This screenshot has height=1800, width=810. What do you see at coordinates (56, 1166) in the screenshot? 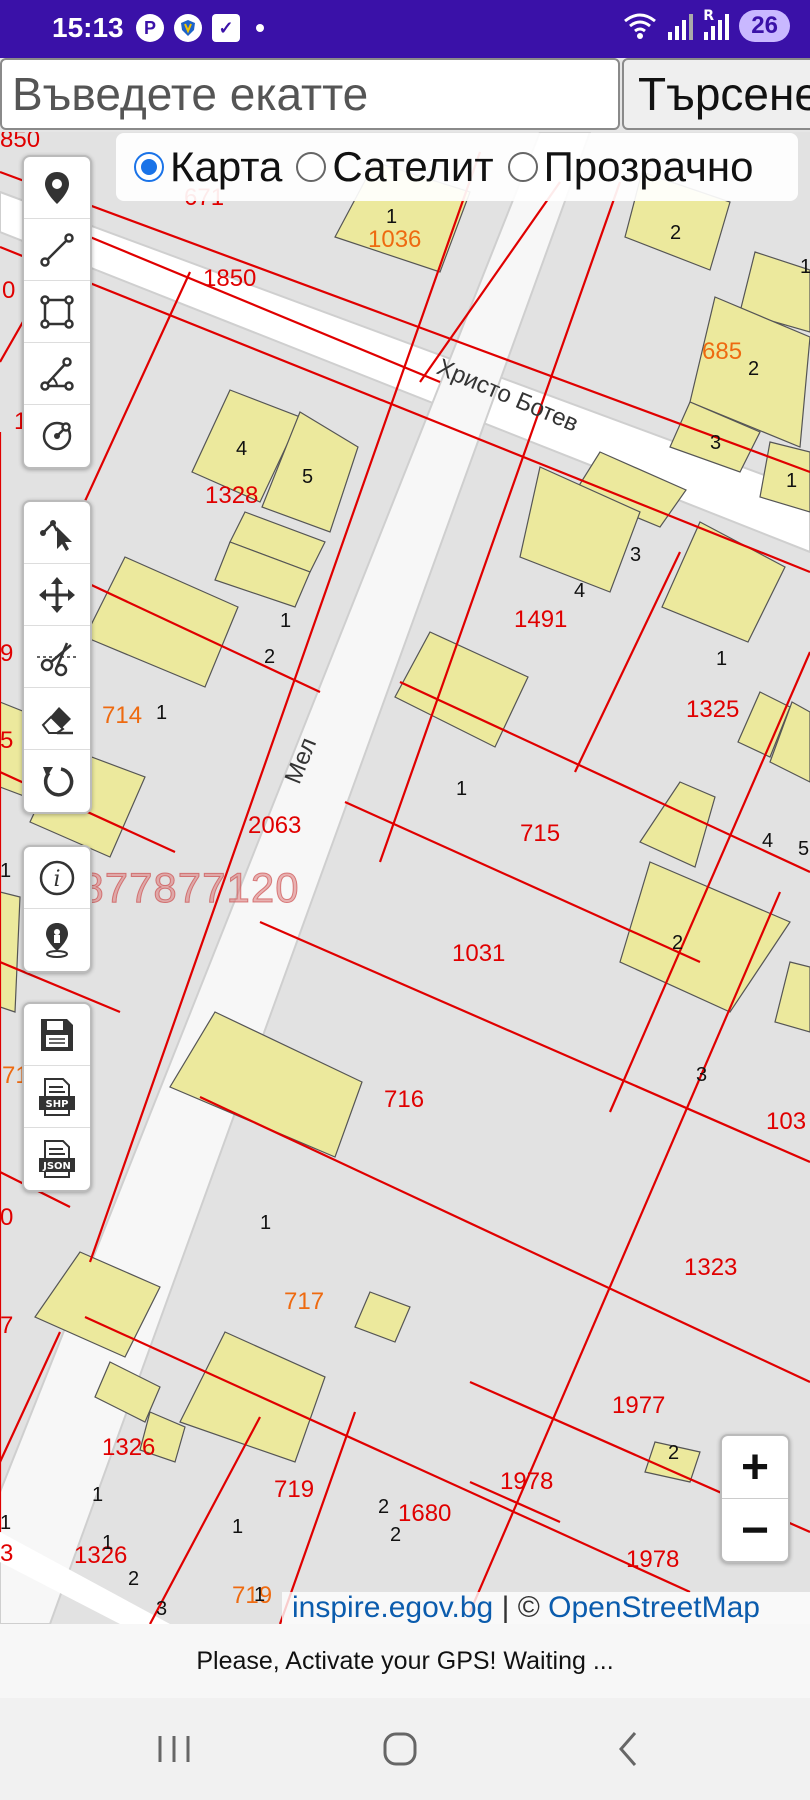
I see `json-label: JSON` at bounding box center [56, 1166].